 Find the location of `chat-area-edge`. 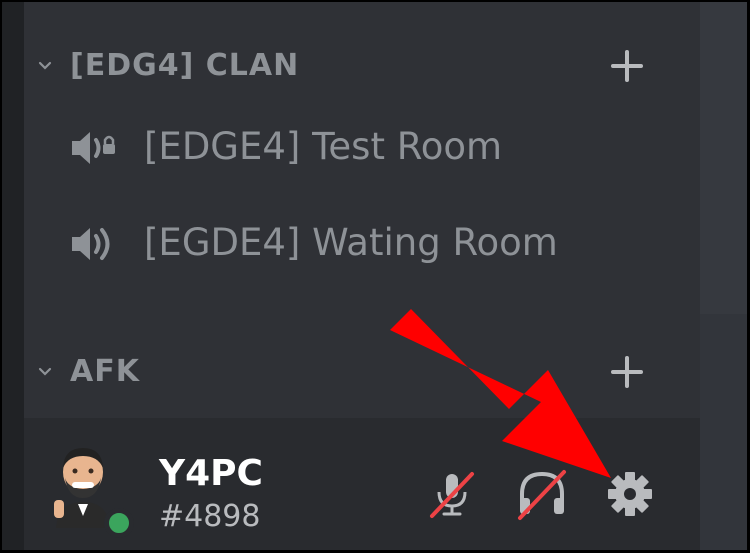

chat-area-edge is located at coordinates (723, 276).